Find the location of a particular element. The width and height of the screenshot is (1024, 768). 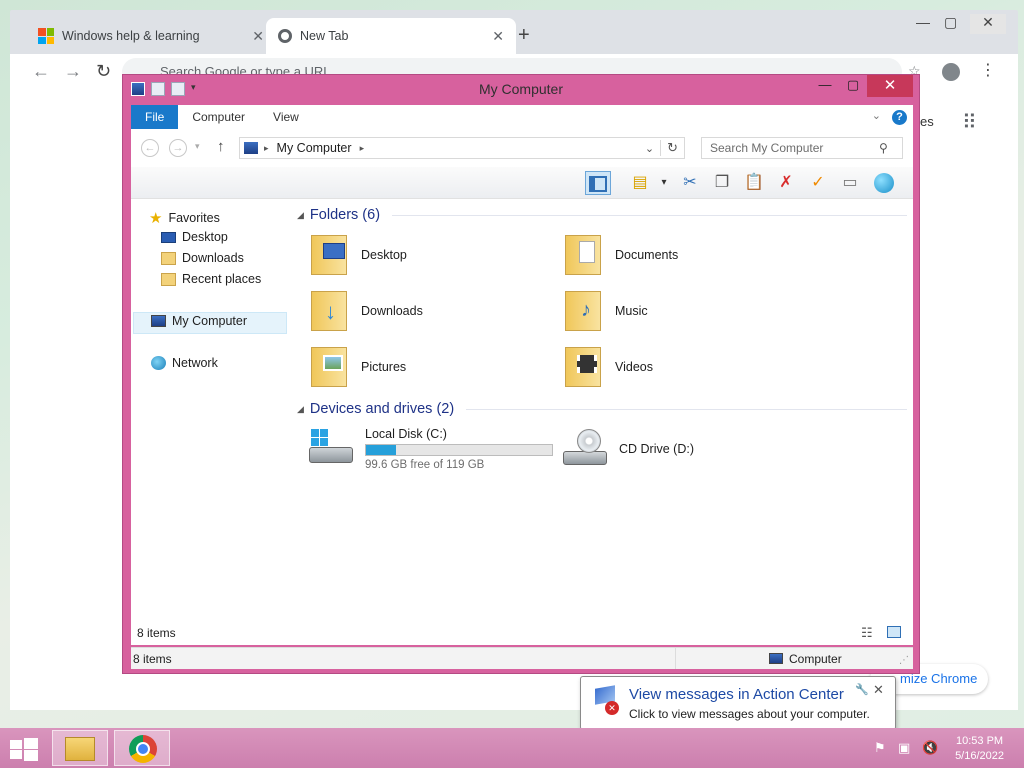

tab-windows-help: Windows help & learning ✕ is located at coordinates (151, 36).